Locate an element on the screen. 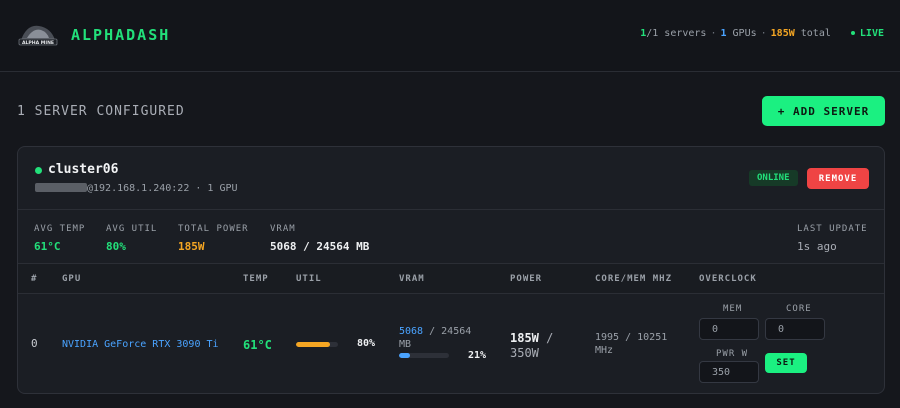 This screenshot has height=408, width=900. summary-avg-temp: AVG TEMP 61°C is located at coordinates (59, 238).